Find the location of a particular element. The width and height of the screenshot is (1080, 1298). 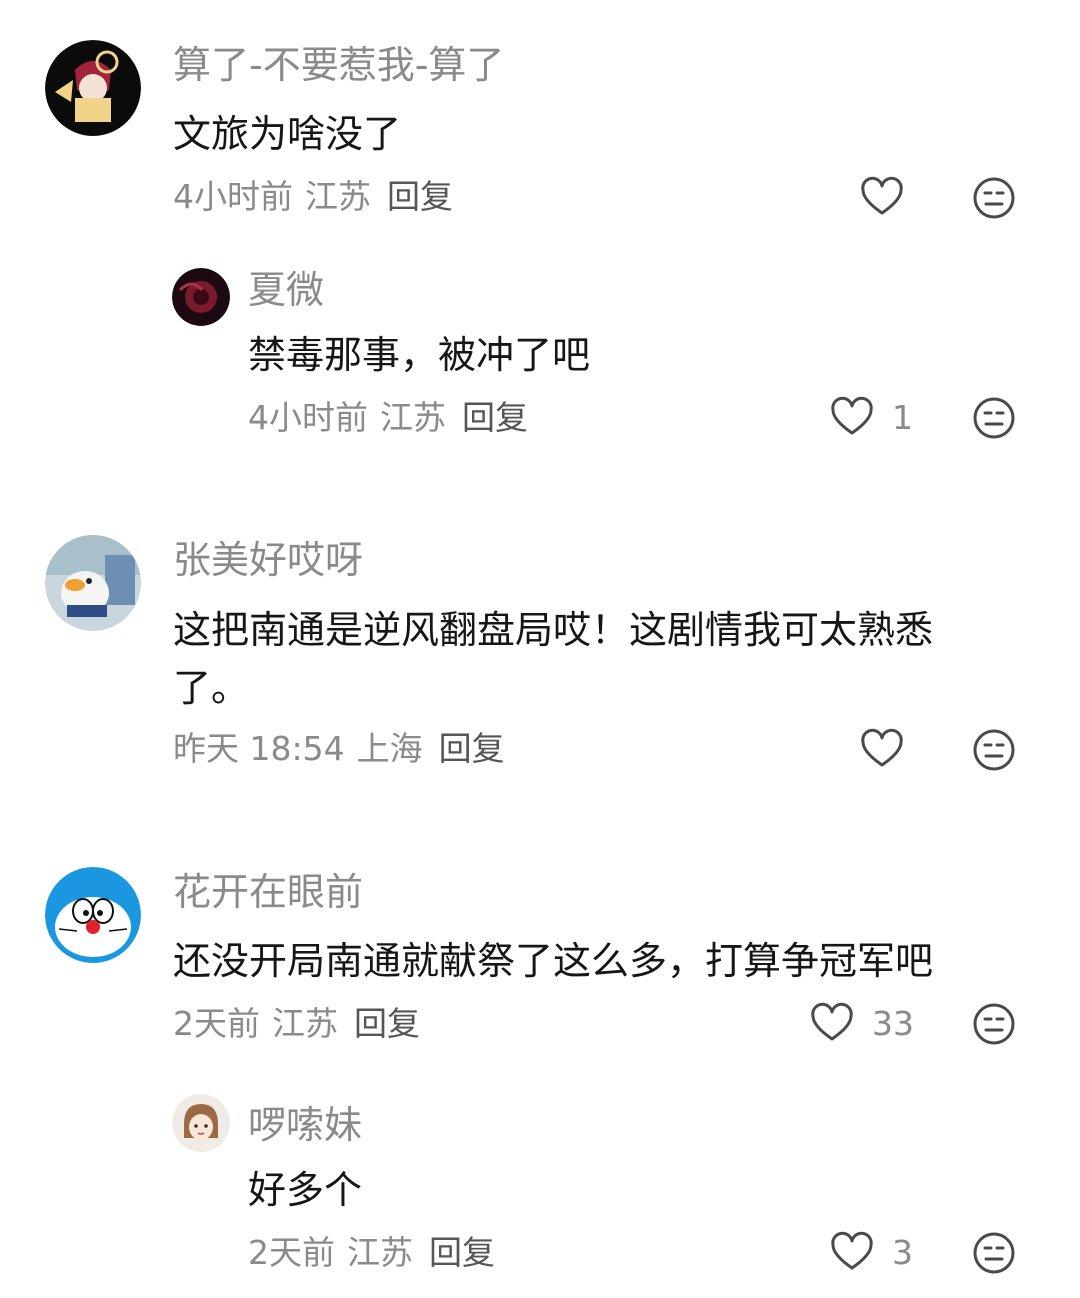

like-button: 33 is located at coordinates (862, 1024).